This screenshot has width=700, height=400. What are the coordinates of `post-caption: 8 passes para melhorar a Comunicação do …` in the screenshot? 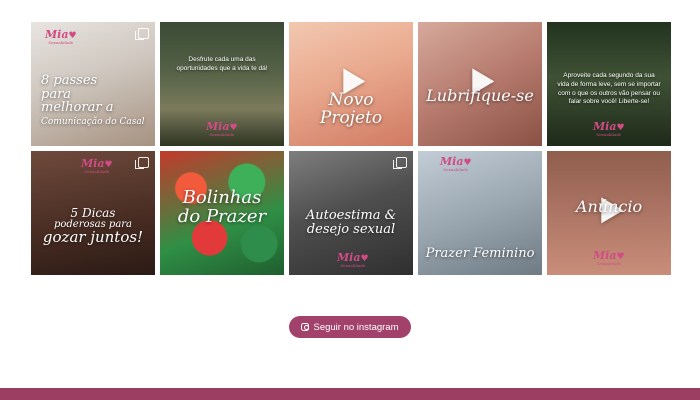 It's located at (93, 100).